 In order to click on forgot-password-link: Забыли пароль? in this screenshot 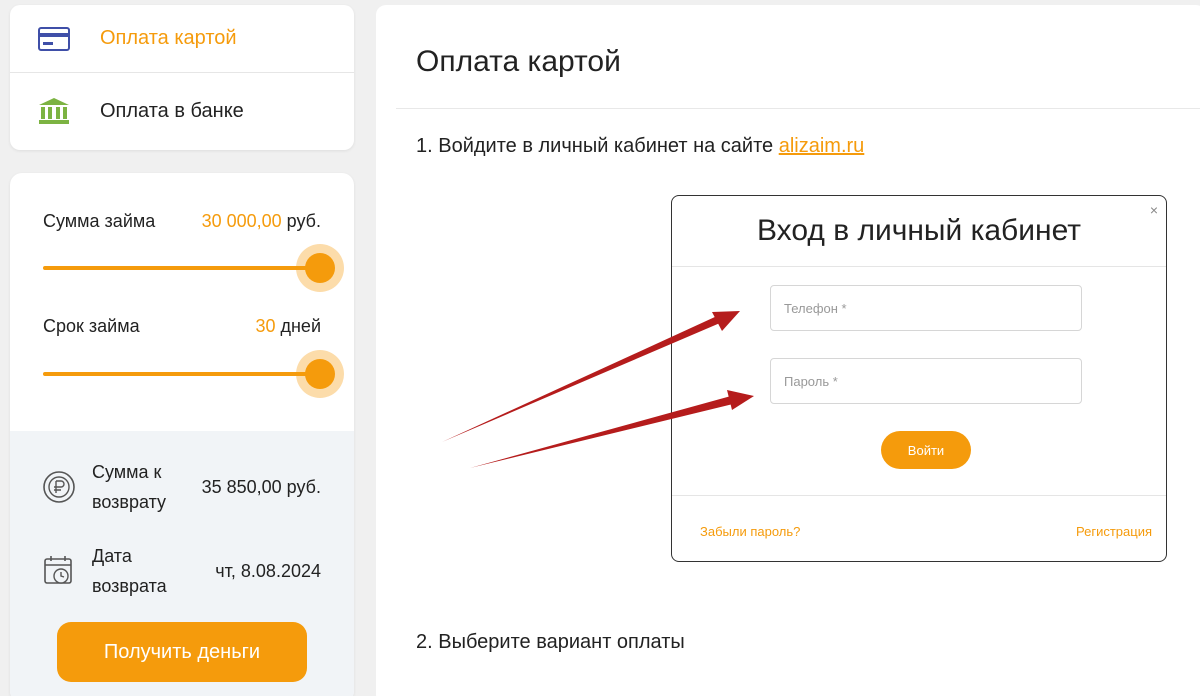, I will do `click(750, 531)`.